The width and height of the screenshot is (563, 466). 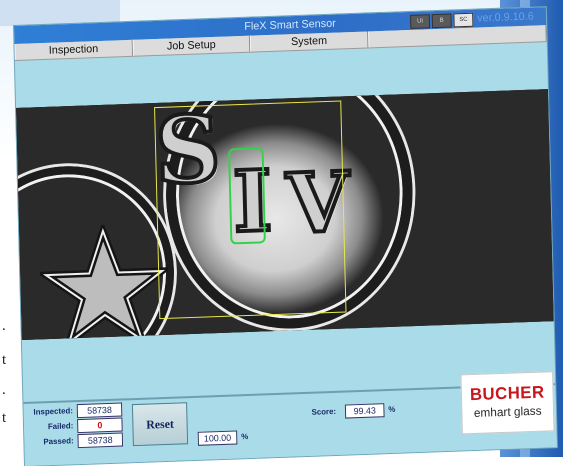 What do you see at coordinates (104, 281) in the screenshot?
I see `embossed-star-icon` at bounding box center [104, 281].